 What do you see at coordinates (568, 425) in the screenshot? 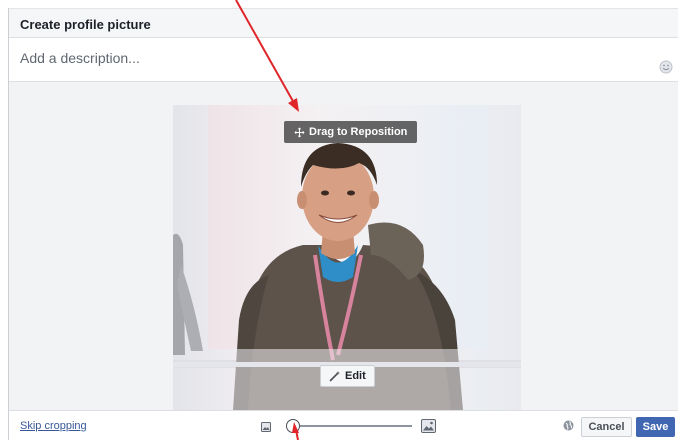
I see `globe-icon` at bounding box center [568, 425].